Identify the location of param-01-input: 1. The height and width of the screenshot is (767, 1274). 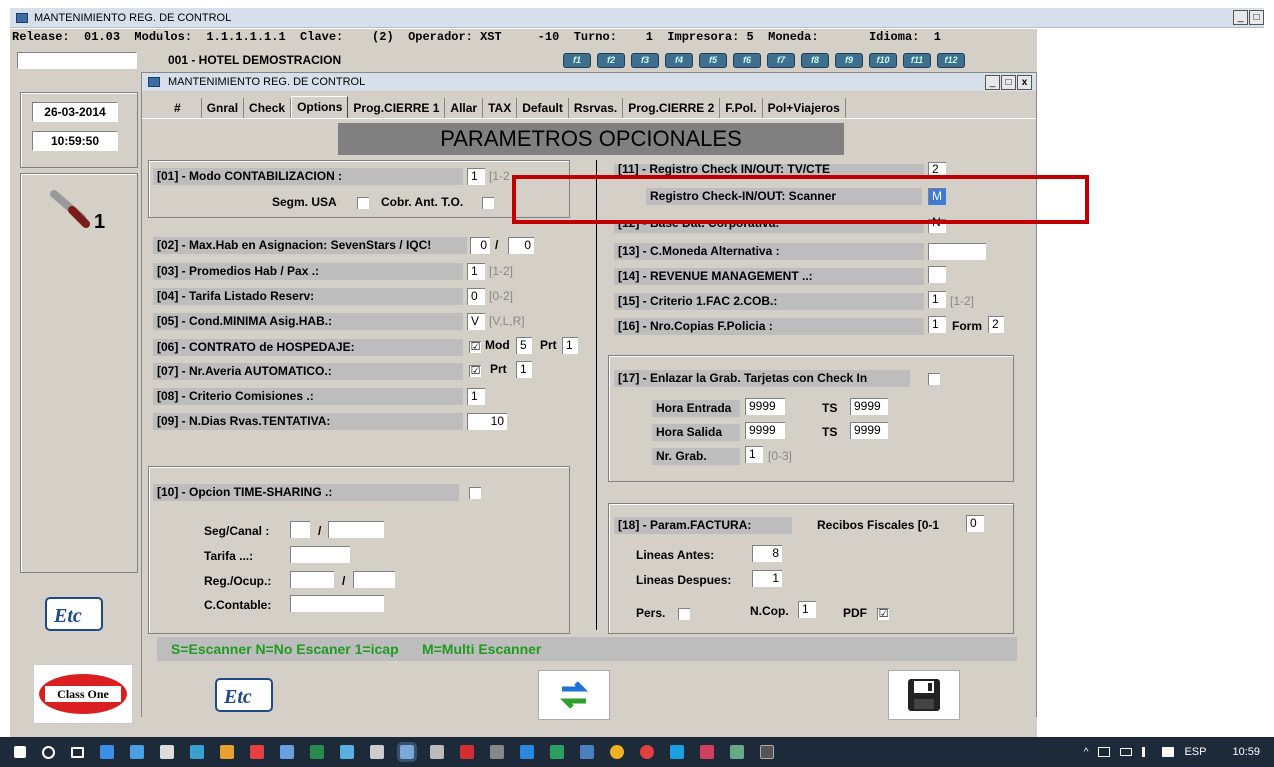
(476, 176).